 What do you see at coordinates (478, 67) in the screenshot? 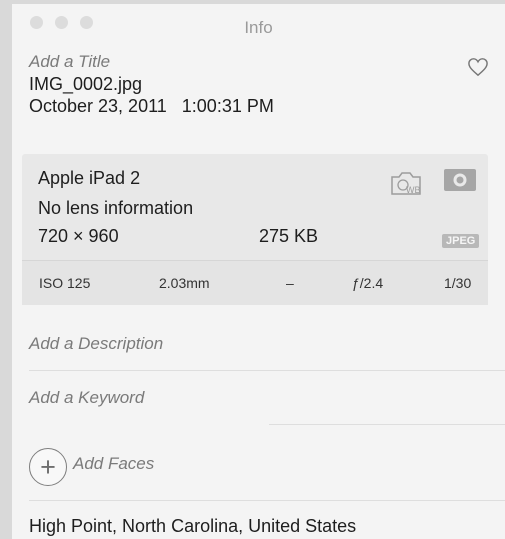
I see `heart-icon` at bounding box center [478, 67].